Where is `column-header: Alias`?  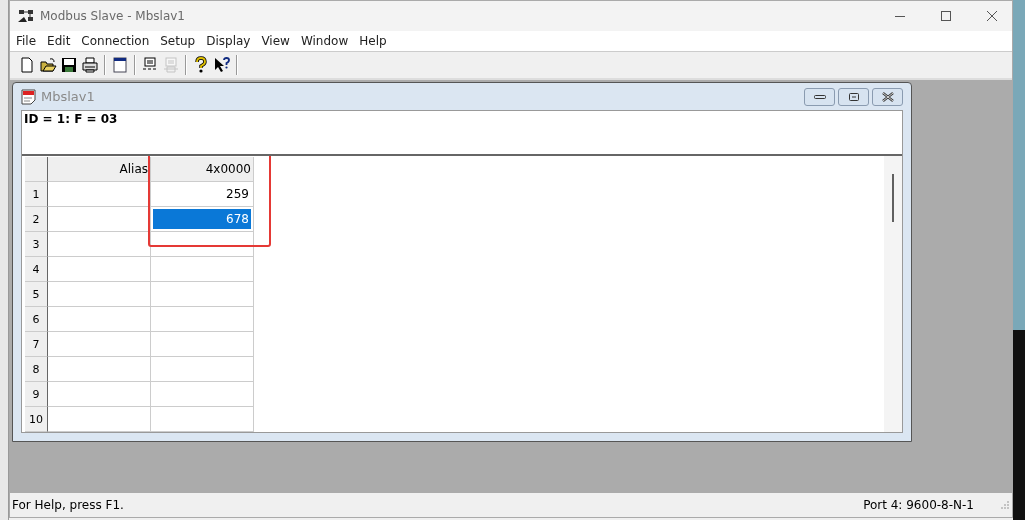
column-header: Alias is located at coordinates (99, 169).